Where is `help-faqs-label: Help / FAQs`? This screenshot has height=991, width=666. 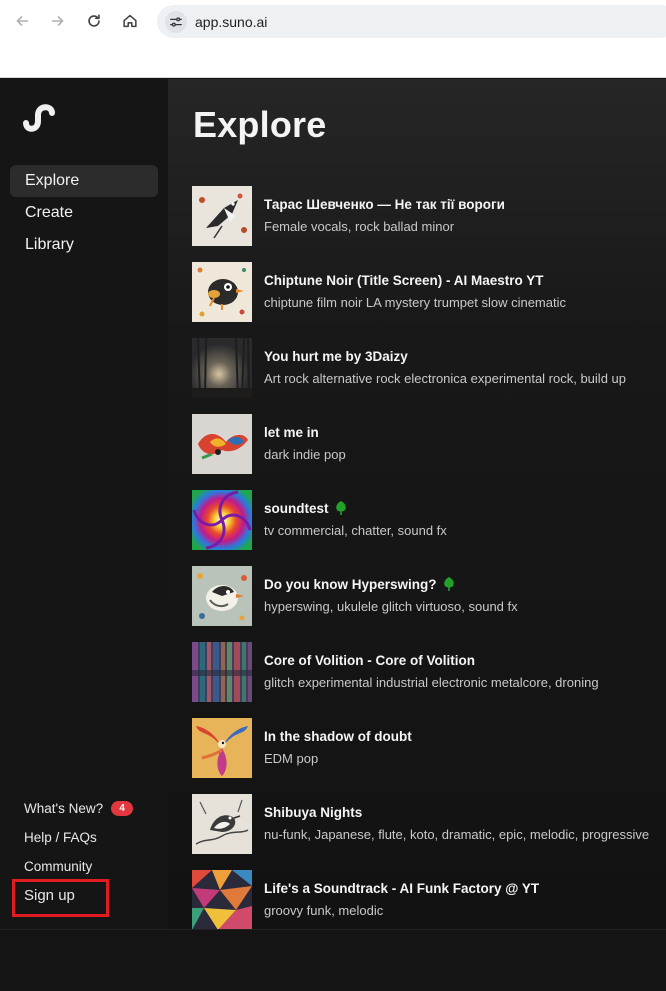 help-faqs-label: Help / FAQs is located at coordinates (60, 837).